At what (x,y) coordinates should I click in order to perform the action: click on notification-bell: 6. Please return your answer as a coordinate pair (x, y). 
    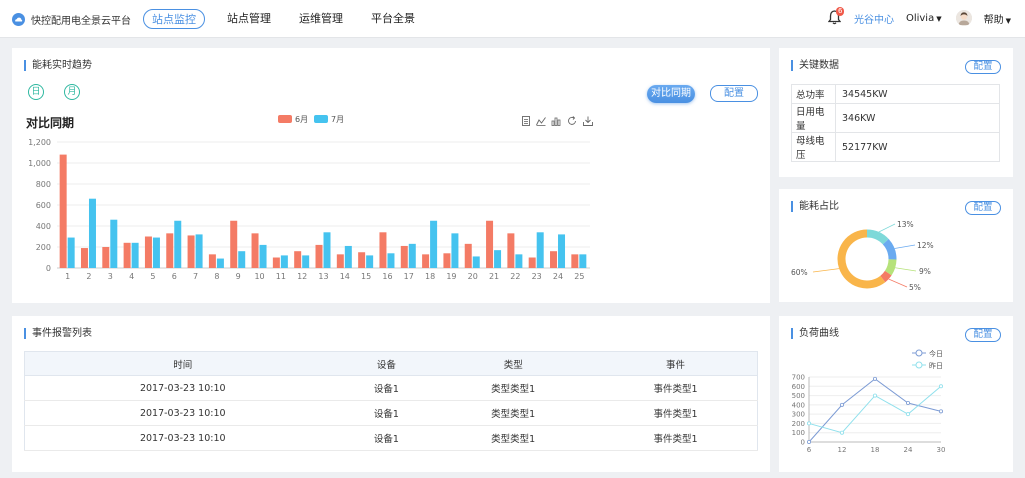
    Looking at the image, I should click on (836, 16).